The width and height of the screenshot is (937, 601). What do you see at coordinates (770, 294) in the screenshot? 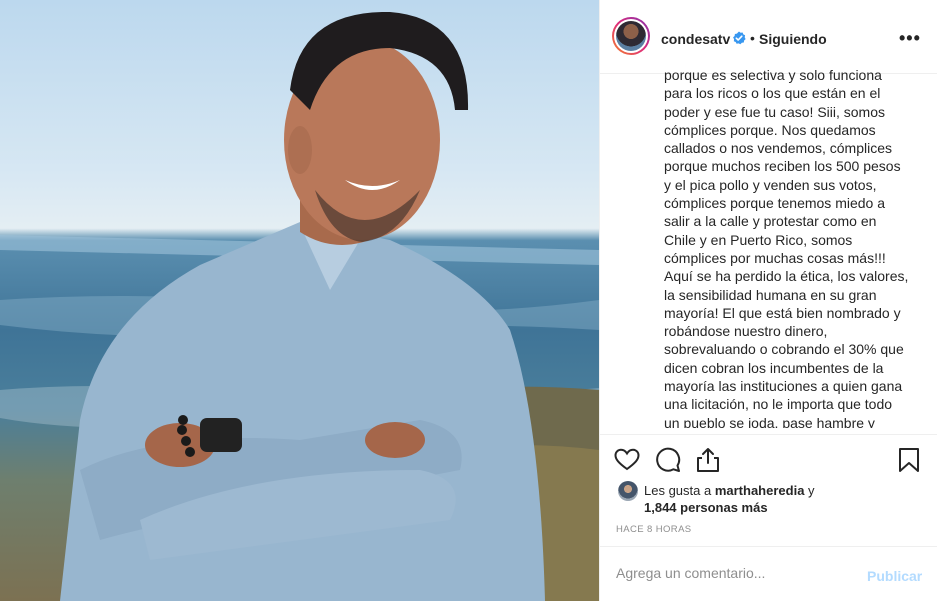
I see `caption-line: la sensibilidad humana en su gran` at bounding box center [770, 294].